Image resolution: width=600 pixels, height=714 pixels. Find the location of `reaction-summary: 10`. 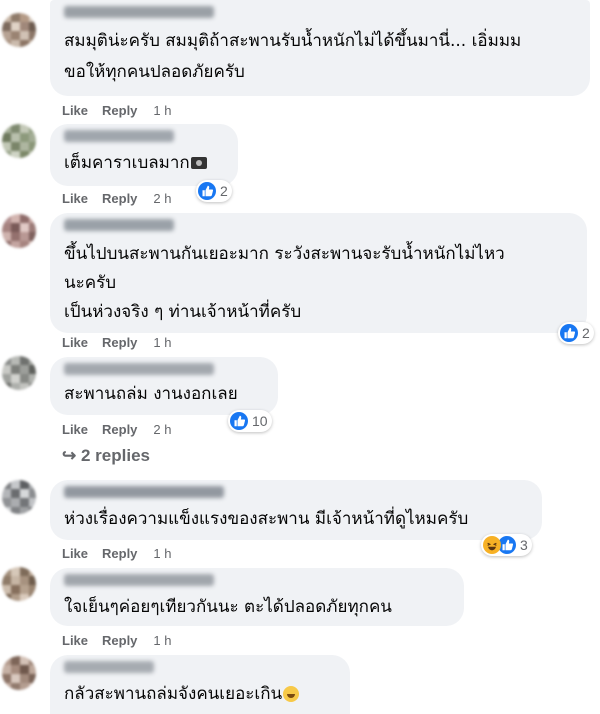

reaction-summary: 10 is located at coordinates (250, 421).